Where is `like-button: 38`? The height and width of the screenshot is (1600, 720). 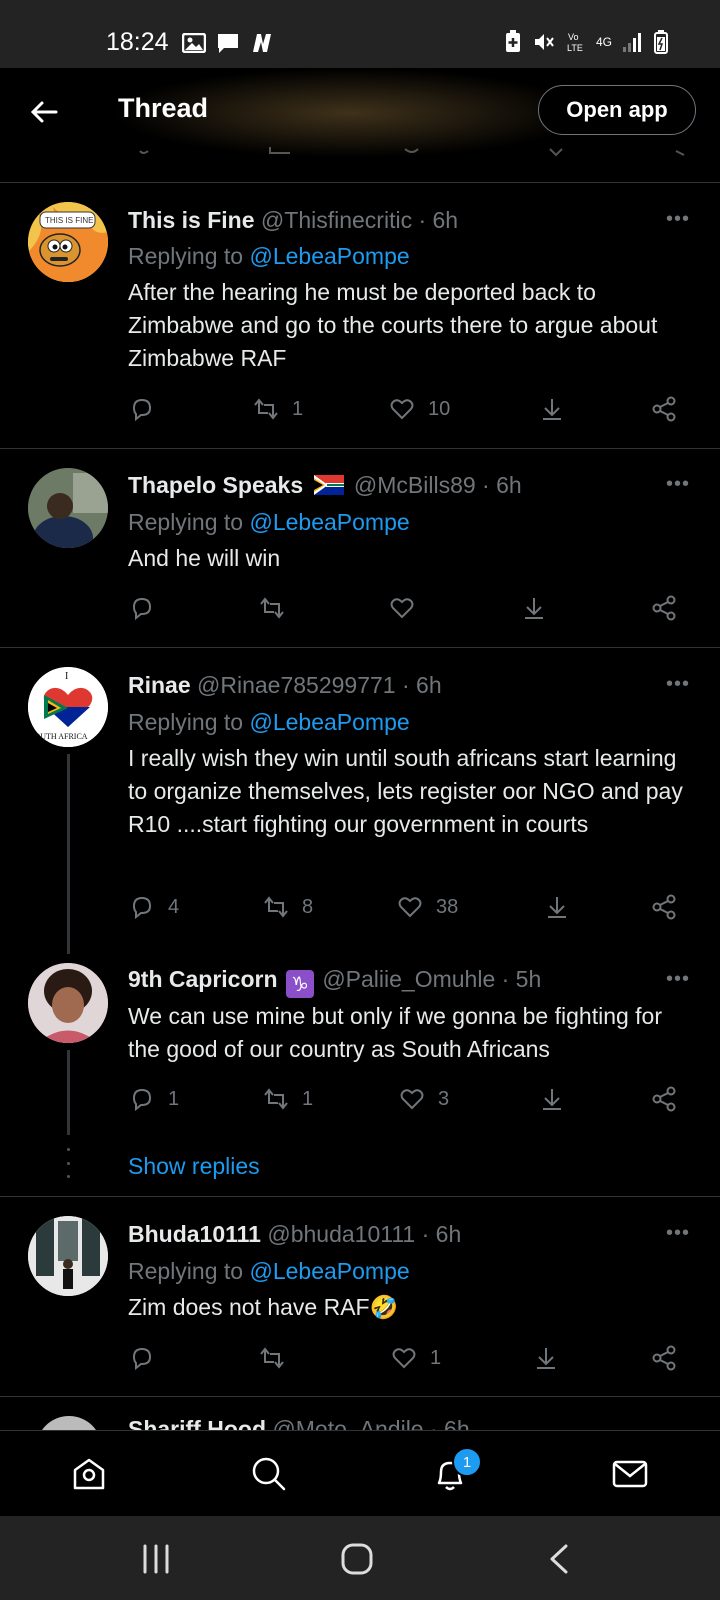
like-button: 38 is located at coordinates (427, 907).